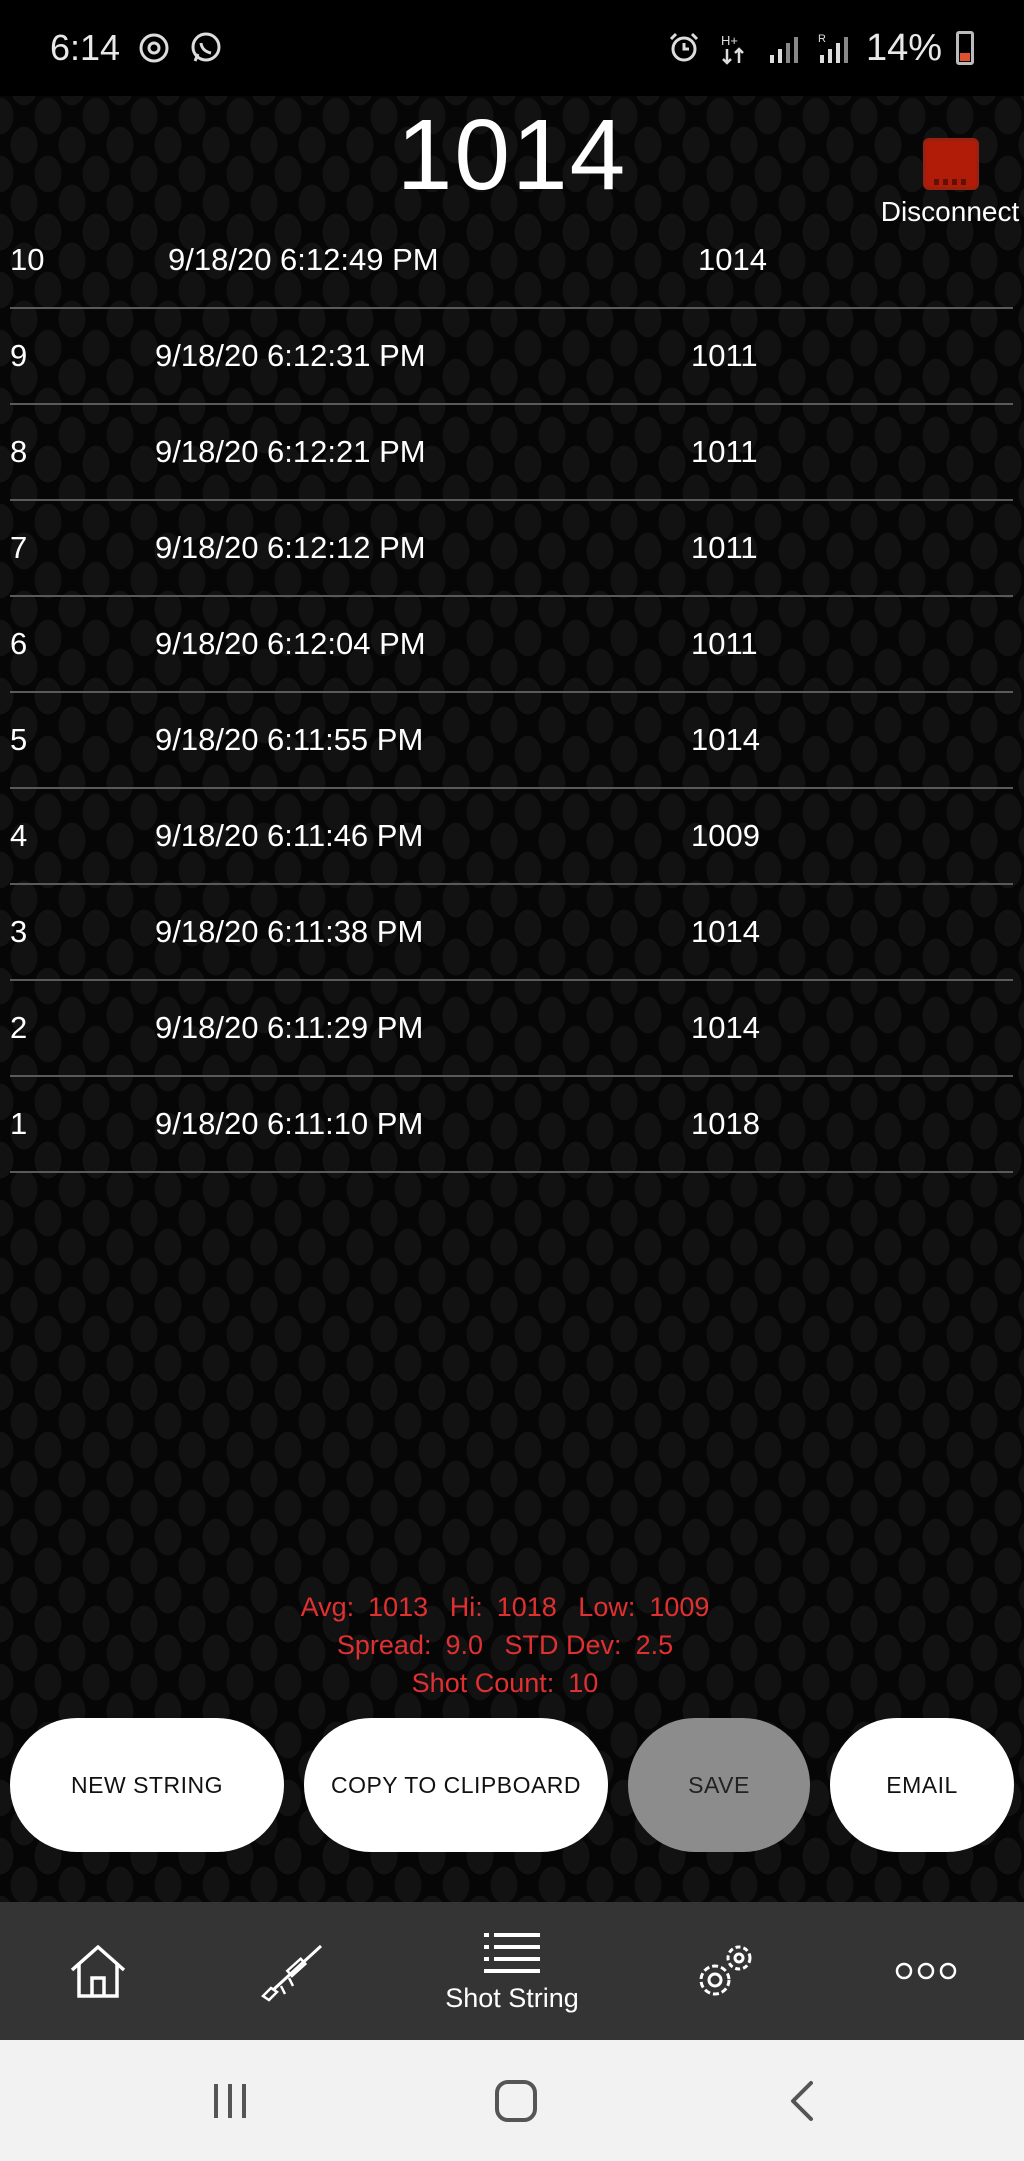  I want to click on low-label: Low:, so click(607, 1607).